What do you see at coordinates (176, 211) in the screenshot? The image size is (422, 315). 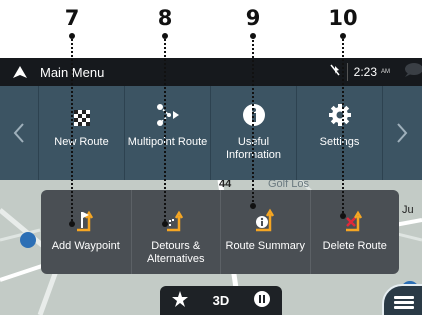 I see `detours-icon` at bounding box center [176, 211].